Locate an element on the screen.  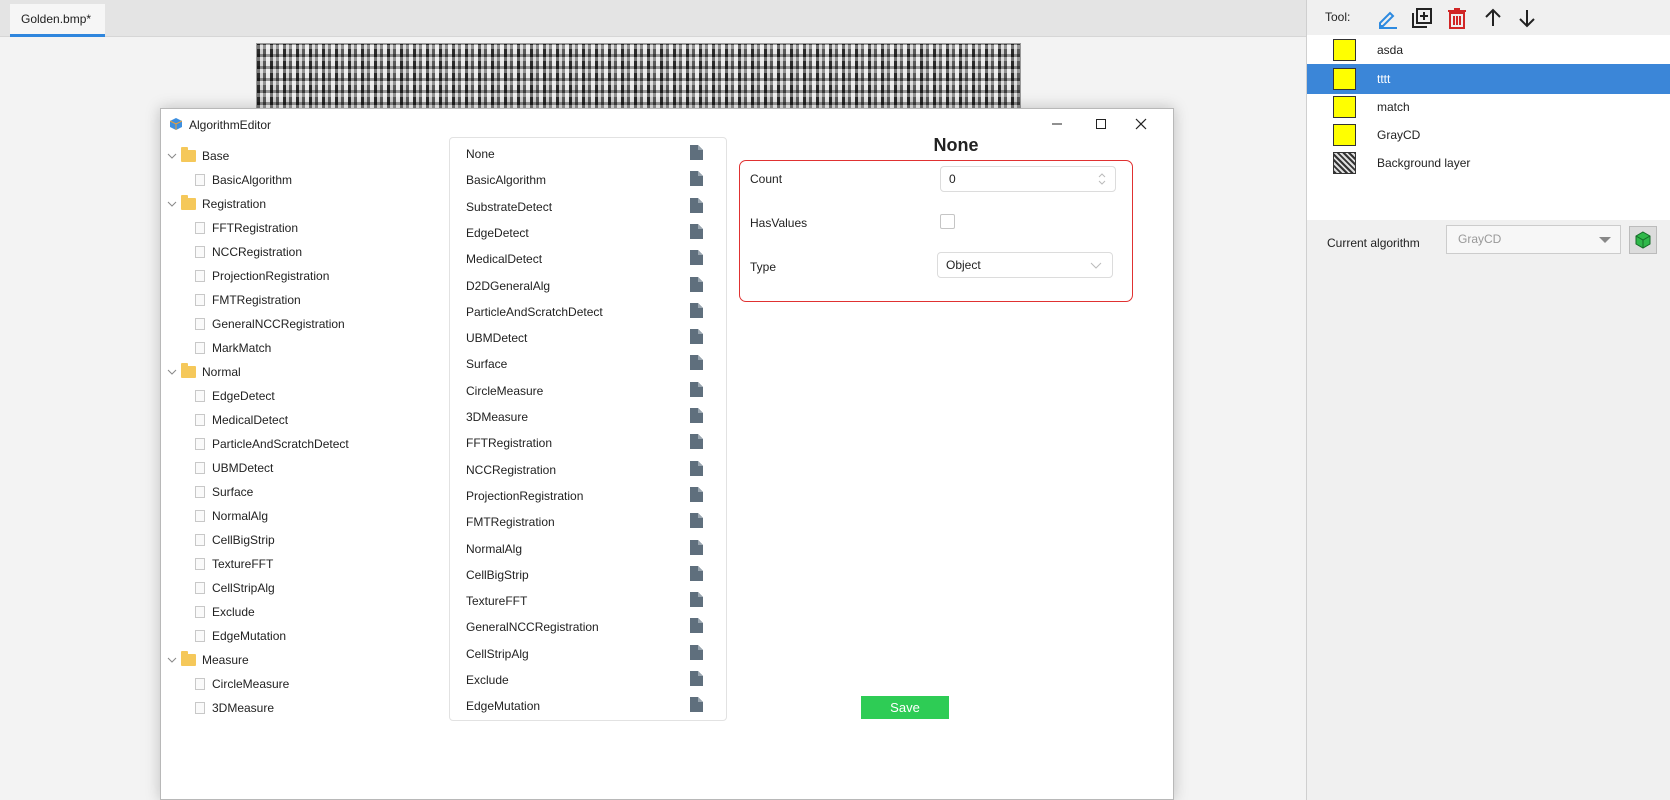
algorithm-list-item: MedicalDetect is located at coordinates (588, 258).